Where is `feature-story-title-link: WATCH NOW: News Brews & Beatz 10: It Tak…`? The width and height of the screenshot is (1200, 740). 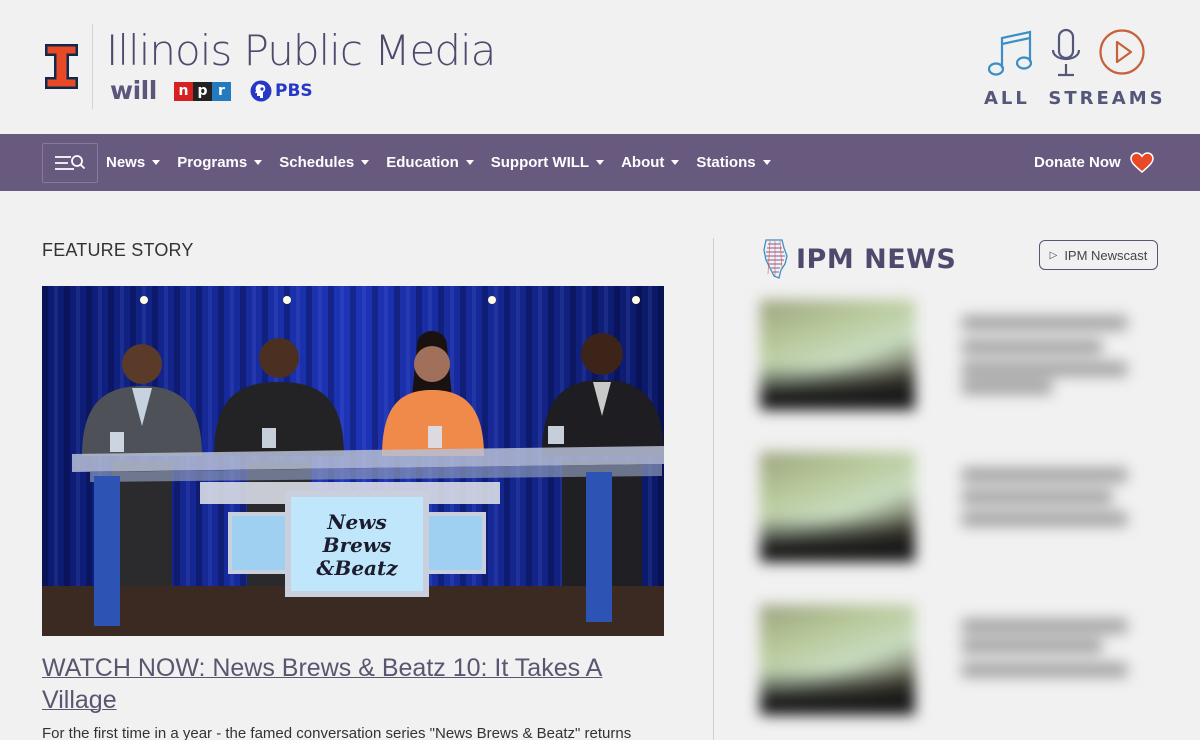 feature-story-title-link: WATCH NOW: News Brews & Beatz 10: It Tak… is located at coordinates (342, 684).